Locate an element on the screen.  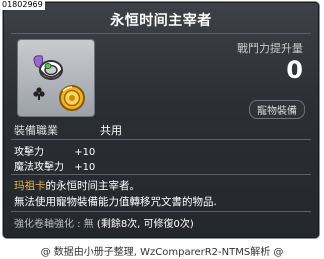
job-label: 裝備職業 is located at coordinates (36, 130).